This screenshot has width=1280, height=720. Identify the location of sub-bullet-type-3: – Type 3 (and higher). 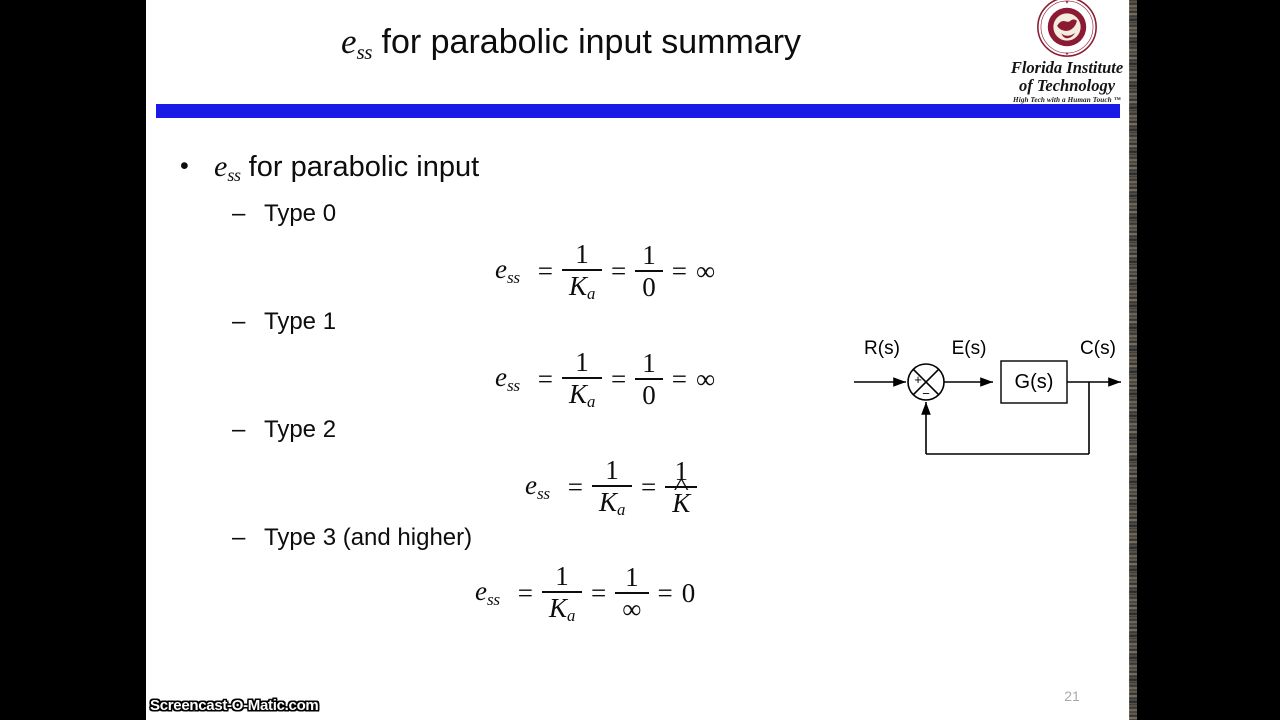
(352, 538).